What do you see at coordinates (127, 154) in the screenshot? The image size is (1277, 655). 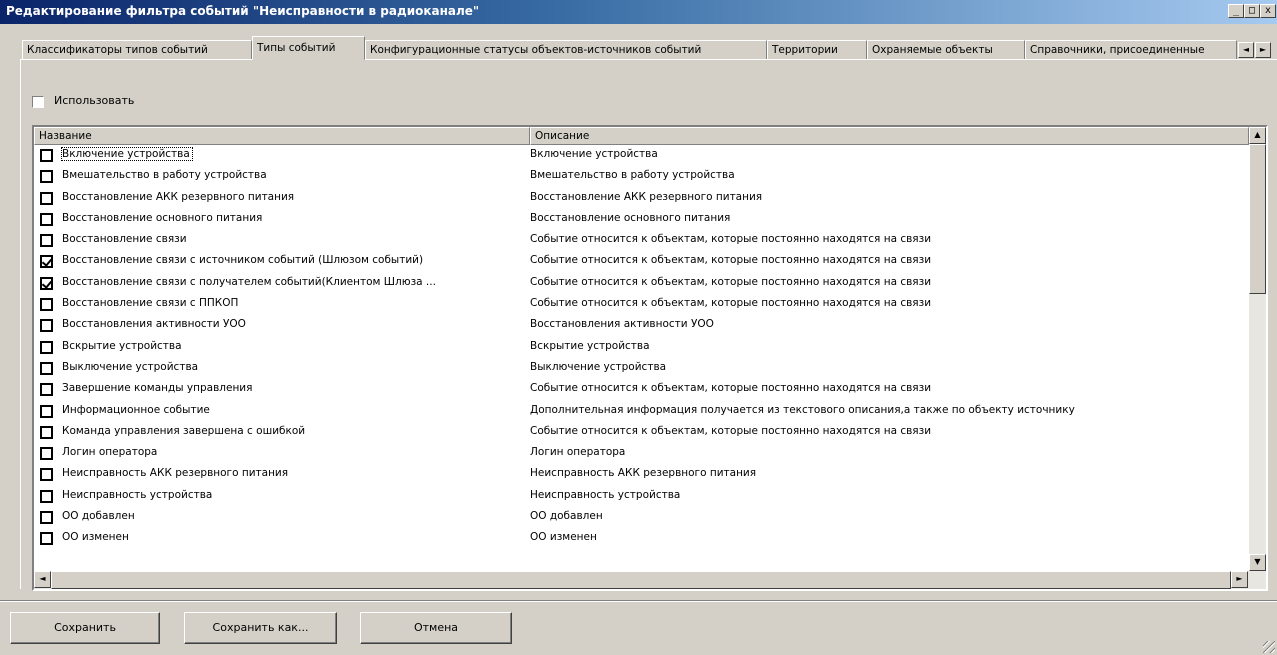 I see `row-name: Включение устройства` at bounding box center [127, 154].